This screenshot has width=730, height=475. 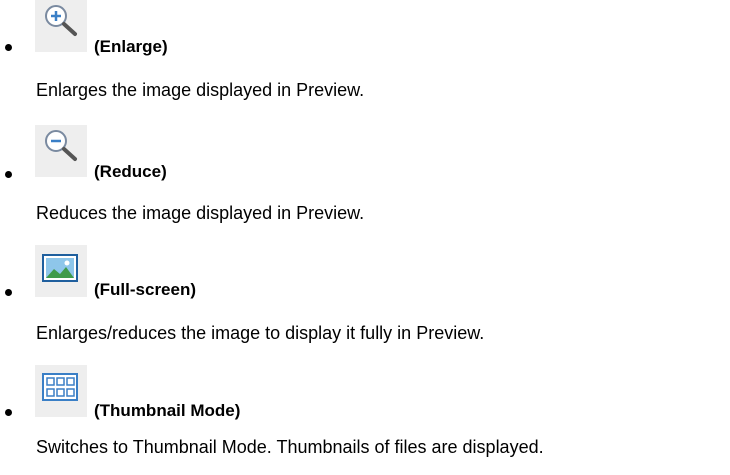 I want to click on item-description: Reduces the image displayed in Preview., so click(x=200, y=213).